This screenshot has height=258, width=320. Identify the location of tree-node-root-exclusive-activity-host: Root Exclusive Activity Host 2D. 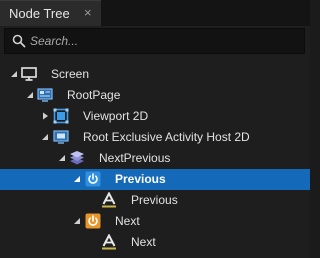
(155, 137).